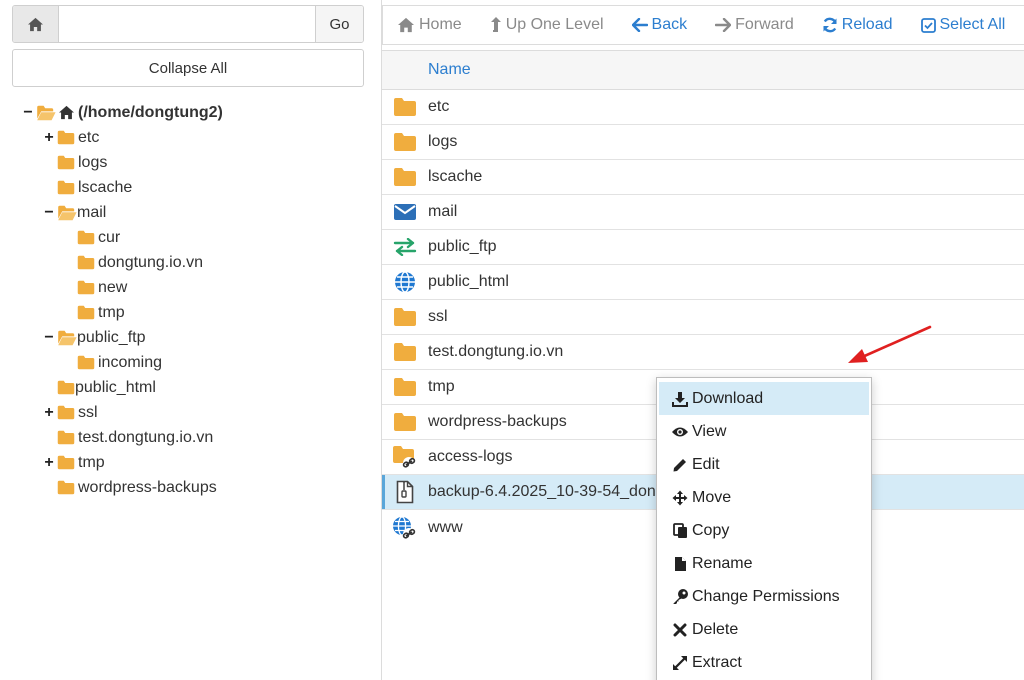 Image resolution: width=1024 pixels, height=680 pixels. I want to click on menu-item-change-permissions: Change Permissions, so click(764, 596).